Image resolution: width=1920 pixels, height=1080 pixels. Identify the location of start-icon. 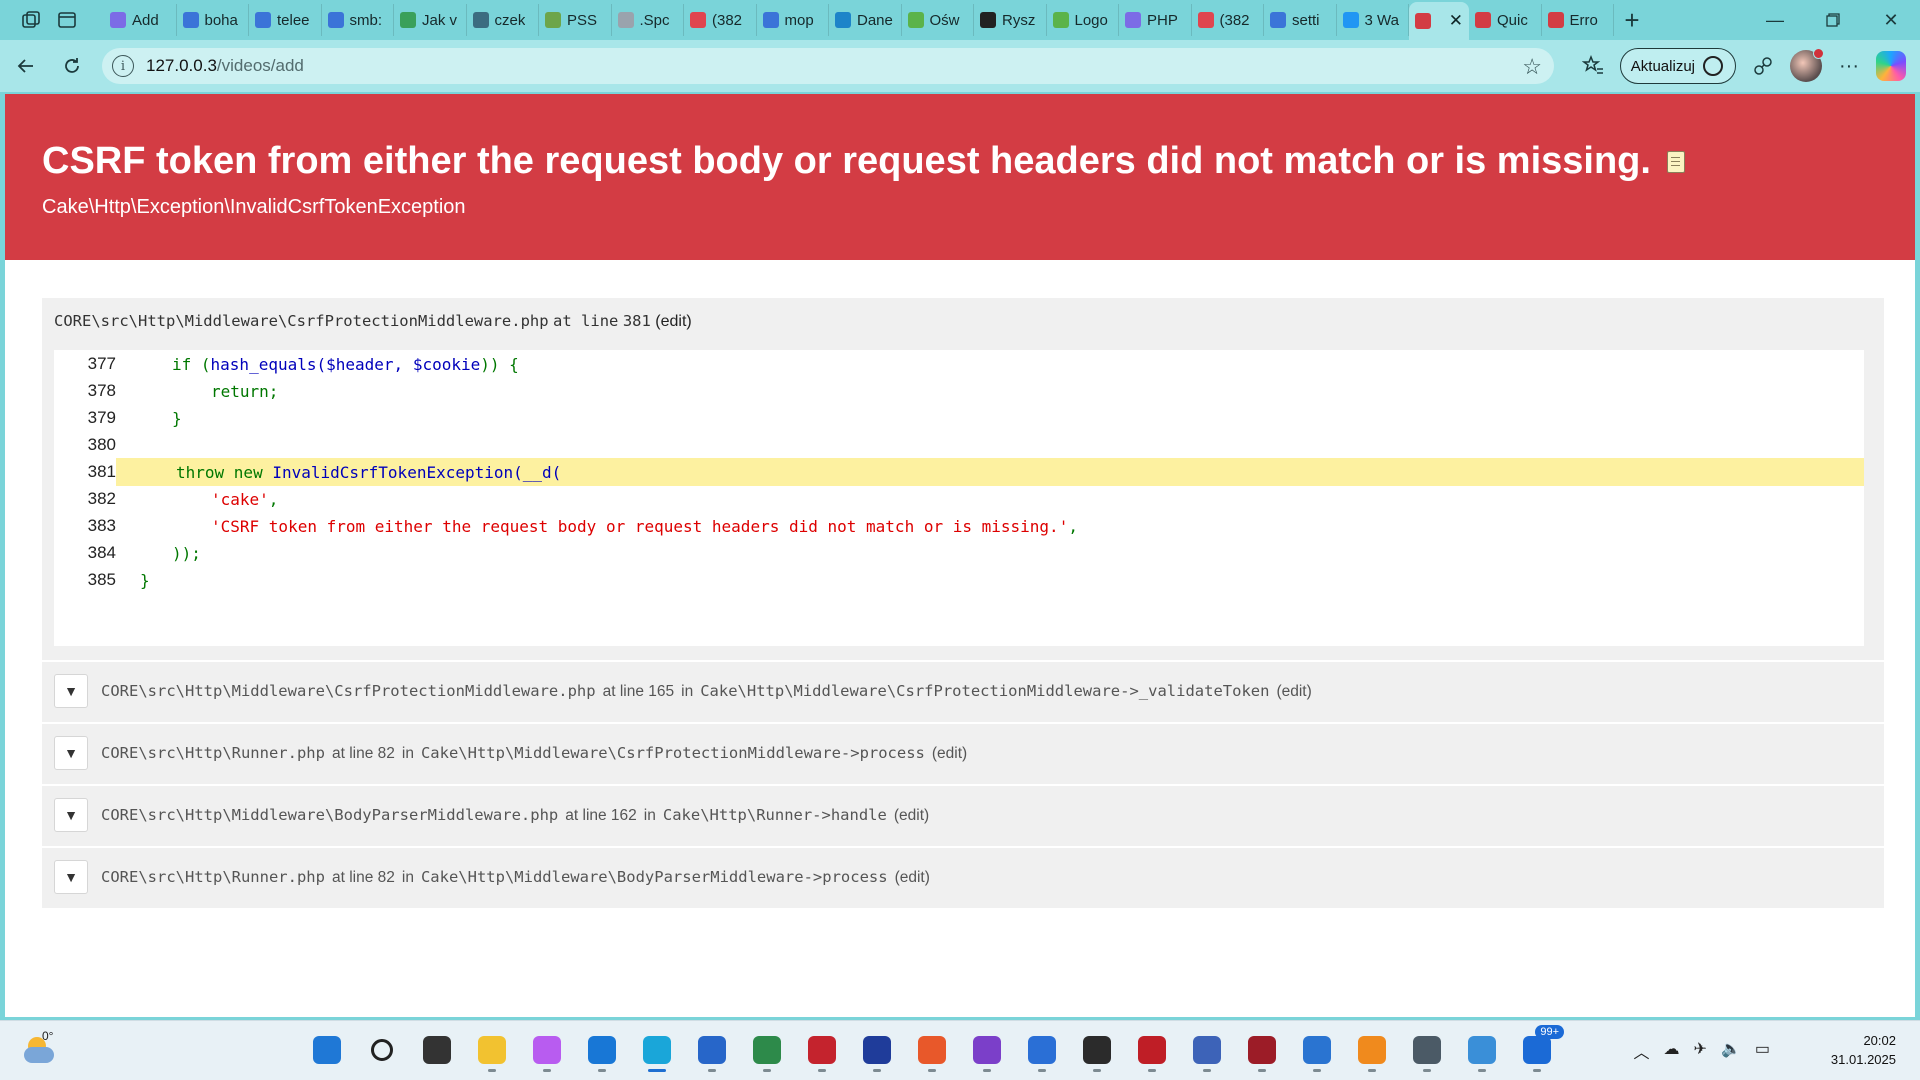
(327, 1050).